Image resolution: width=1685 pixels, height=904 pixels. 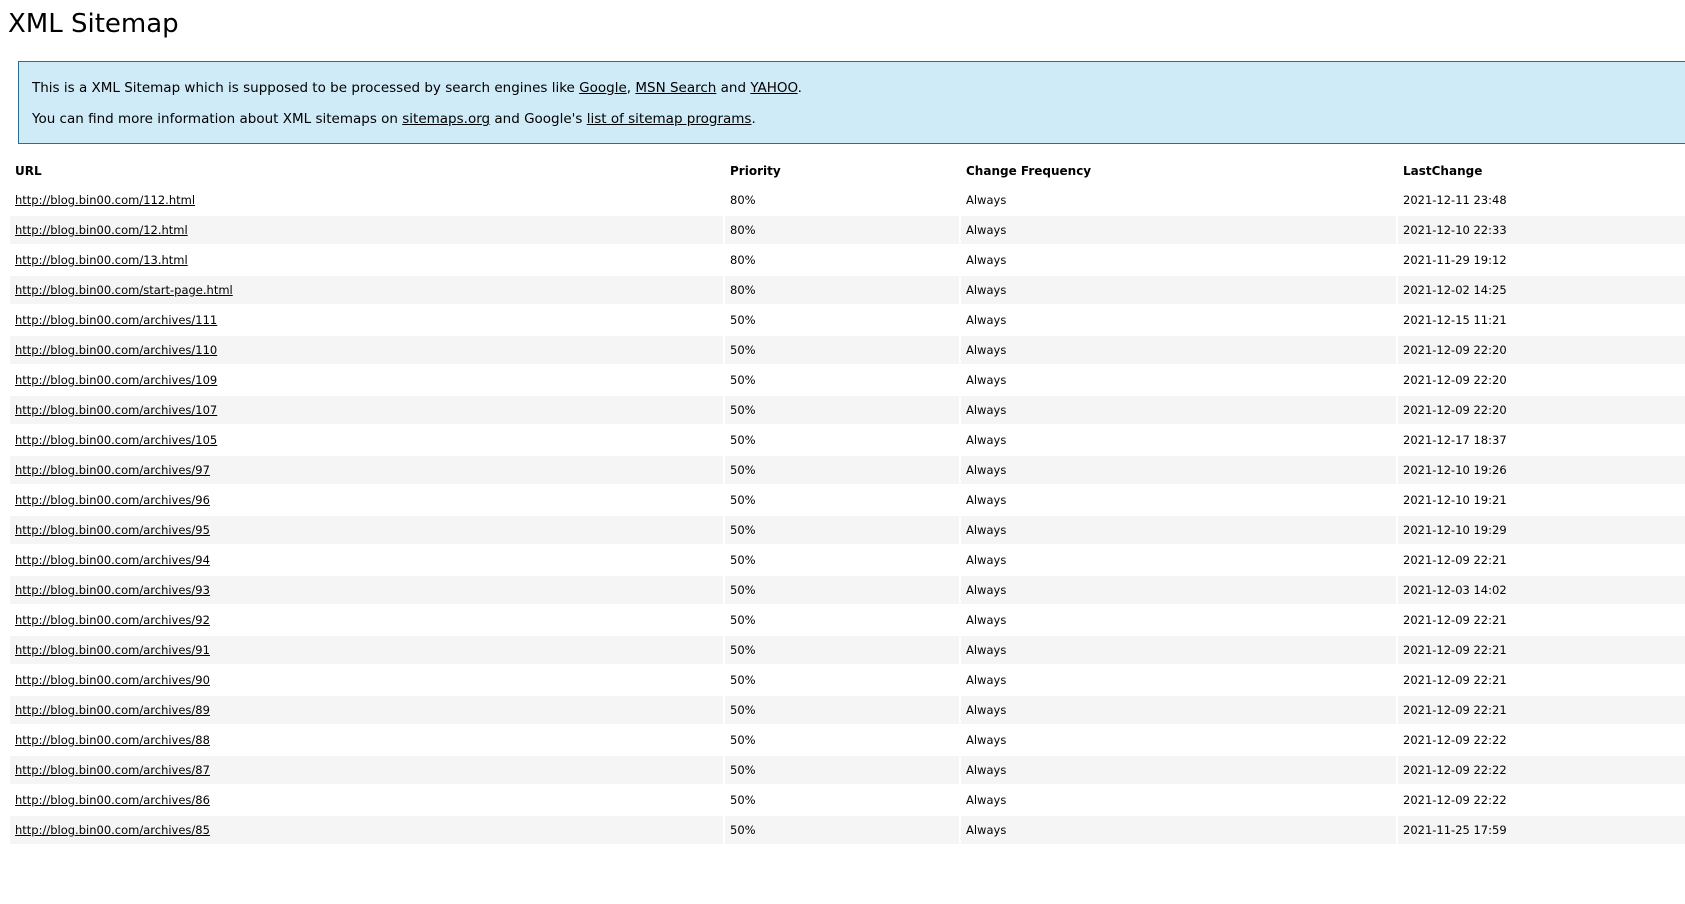 What do you see at coordinates (733, 88) in the screenshot?
I see `intro-separator: and` at bounding box center [733, 88].